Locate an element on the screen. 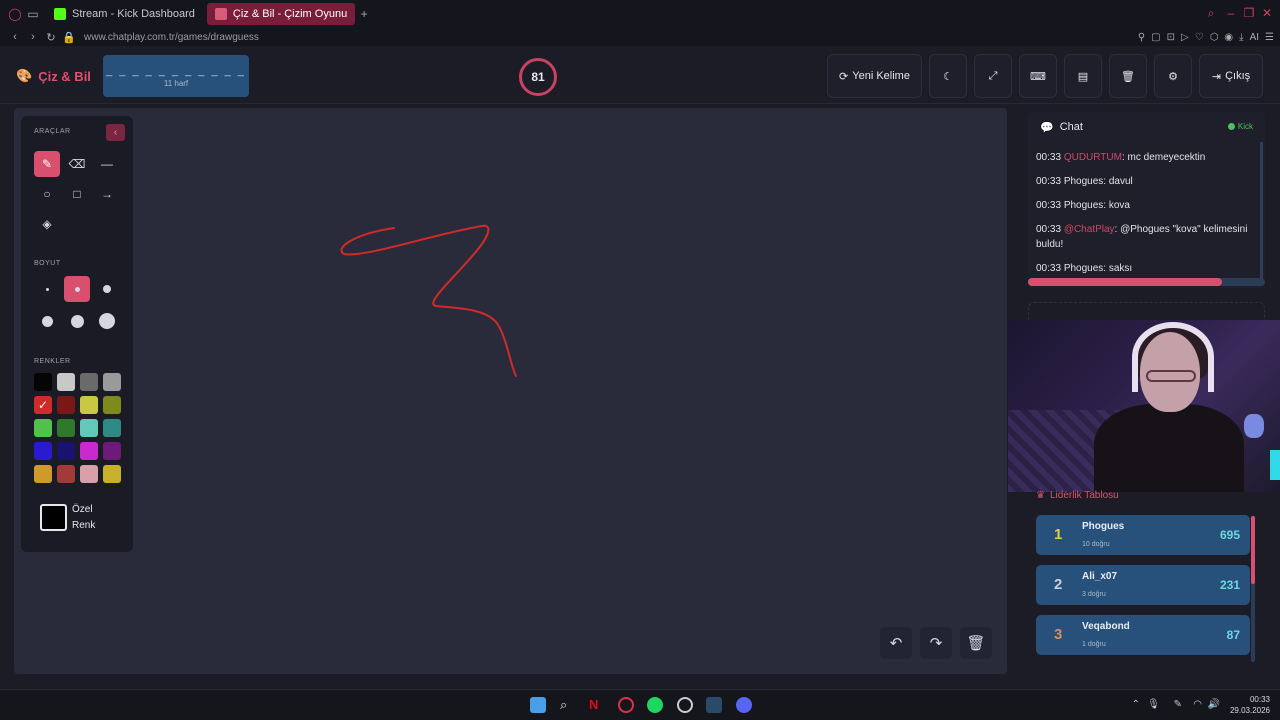  brush-tool: ✎ is located at coordinates (47, 164).